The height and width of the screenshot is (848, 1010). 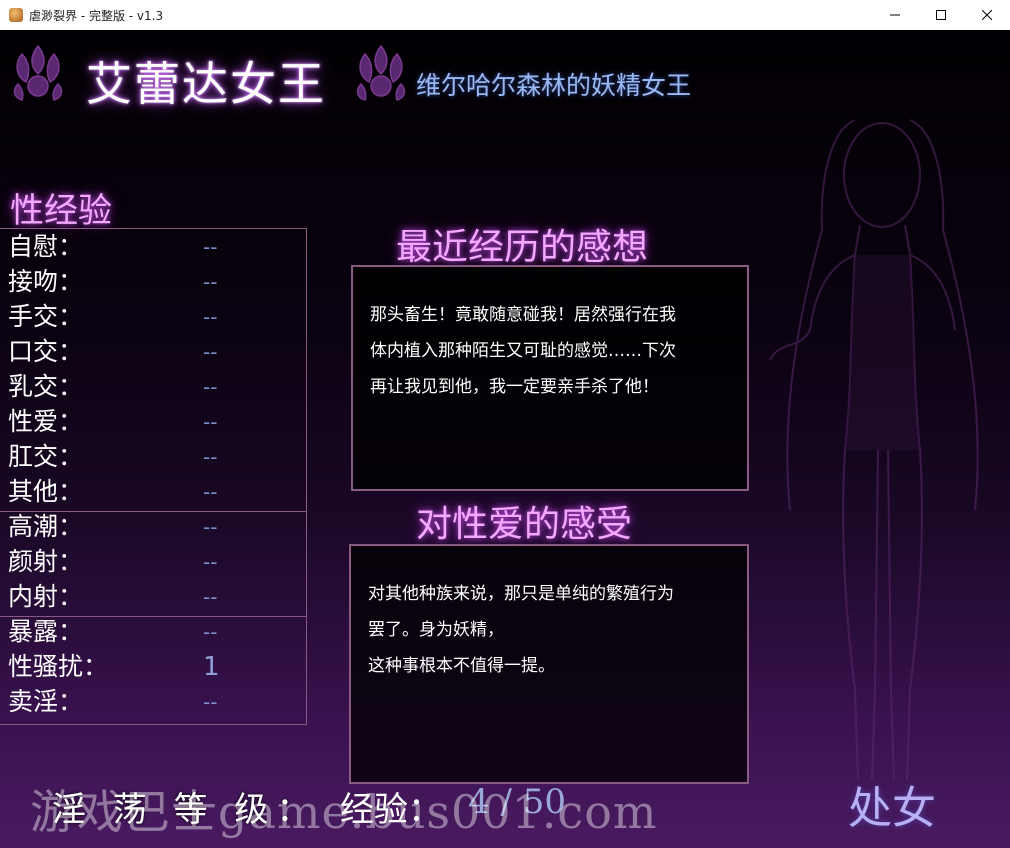 I want to click on minimize-button, so click(x=895, y=15).